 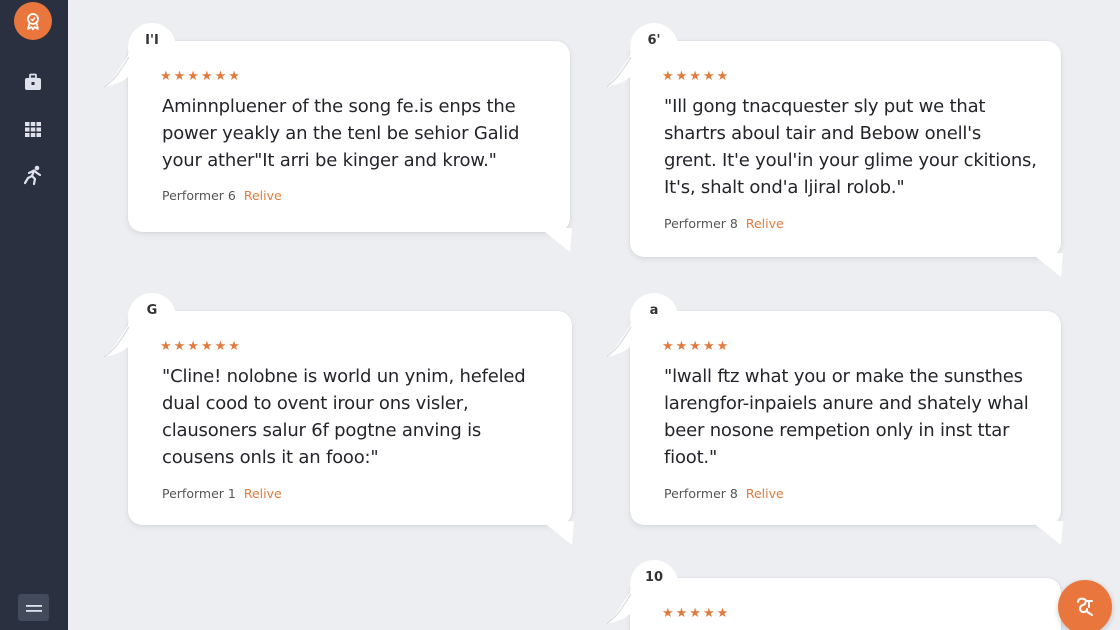 What do you see at coordinates (146, 331) in the screenshot?
I see `avatar: G` at bounding box center [146, 331].